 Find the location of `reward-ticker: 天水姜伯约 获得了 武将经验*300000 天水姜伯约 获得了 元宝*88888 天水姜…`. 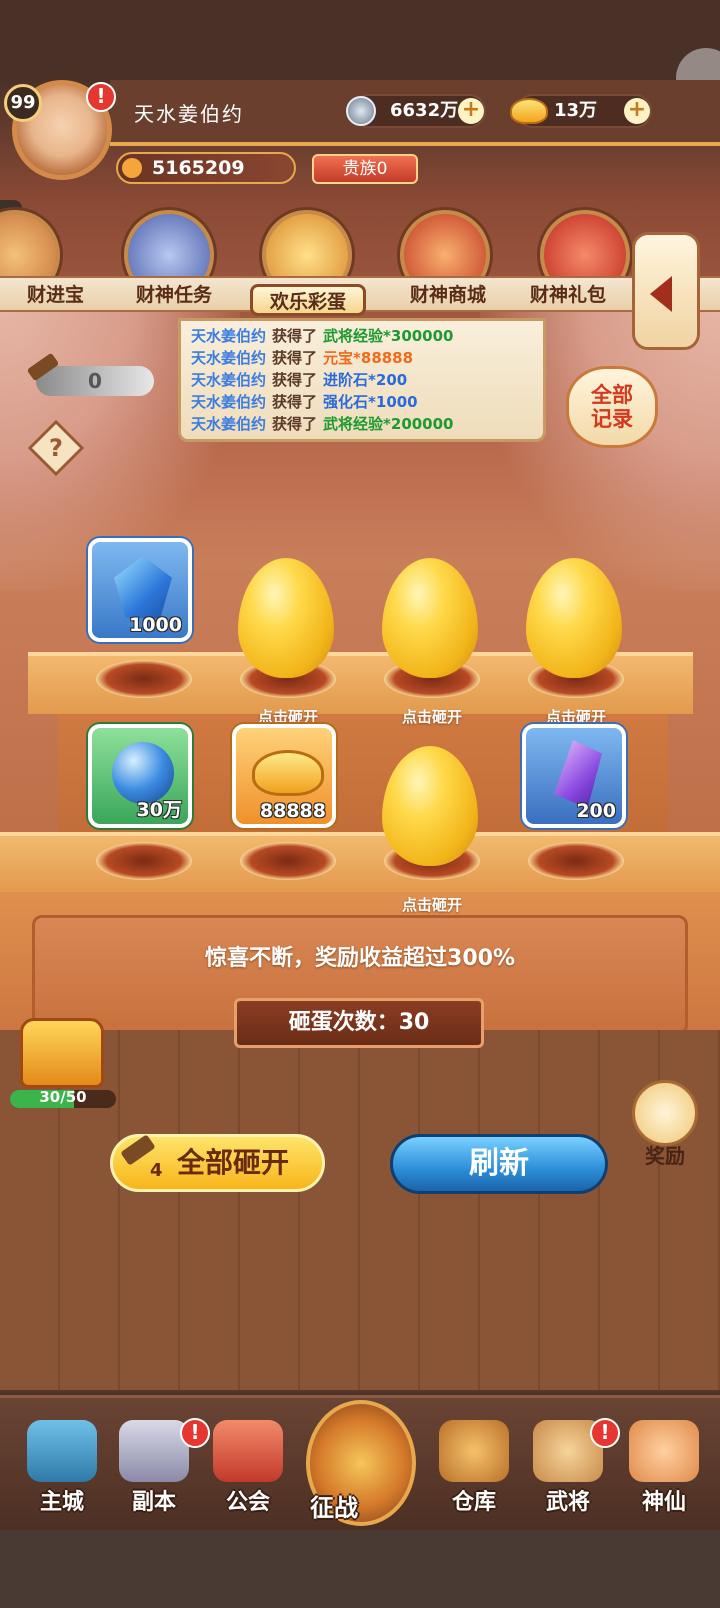

reward-ticker: 天水姜伯约 获得了 武将经验*300000 天水姜伯约 获得了 元宝*88888 天水姜… is located at coordinates (362, 380).